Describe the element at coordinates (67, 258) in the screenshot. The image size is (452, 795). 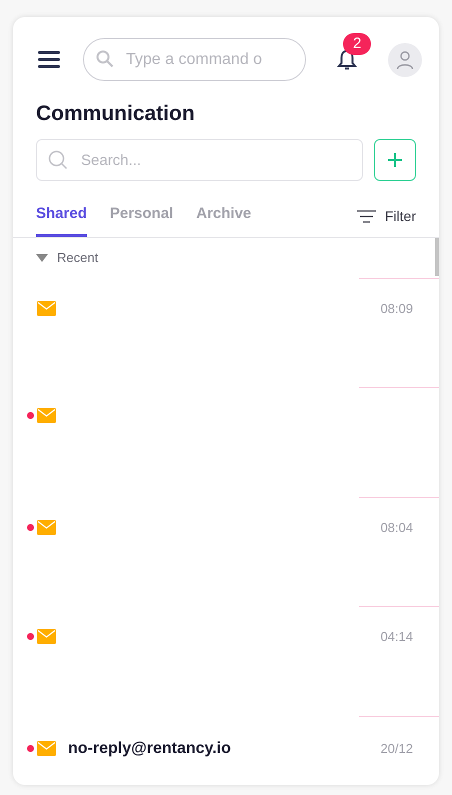
I see `group-toggle: Recent` at that location.